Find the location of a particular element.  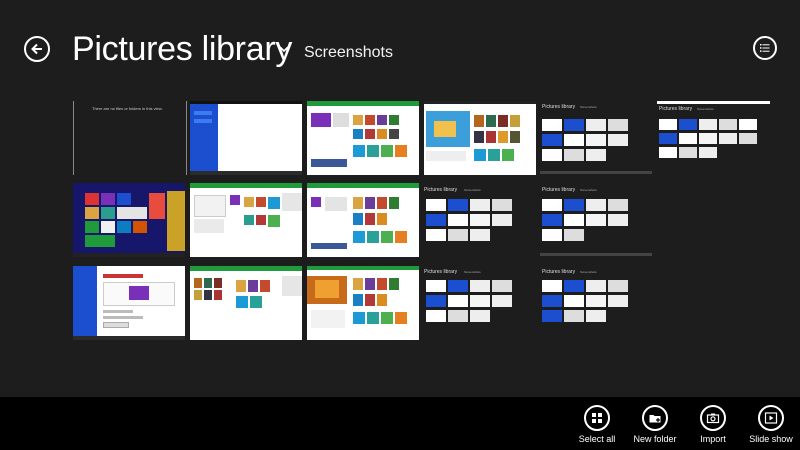

grid-icon is located at coordinates (597, 418).